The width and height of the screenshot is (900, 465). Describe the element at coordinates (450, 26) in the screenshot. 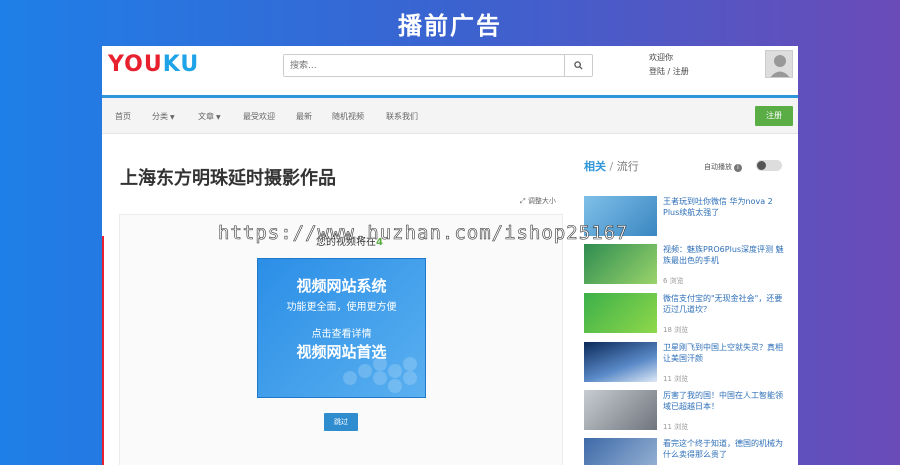

I see `banner-title: 播前广告` at that location.